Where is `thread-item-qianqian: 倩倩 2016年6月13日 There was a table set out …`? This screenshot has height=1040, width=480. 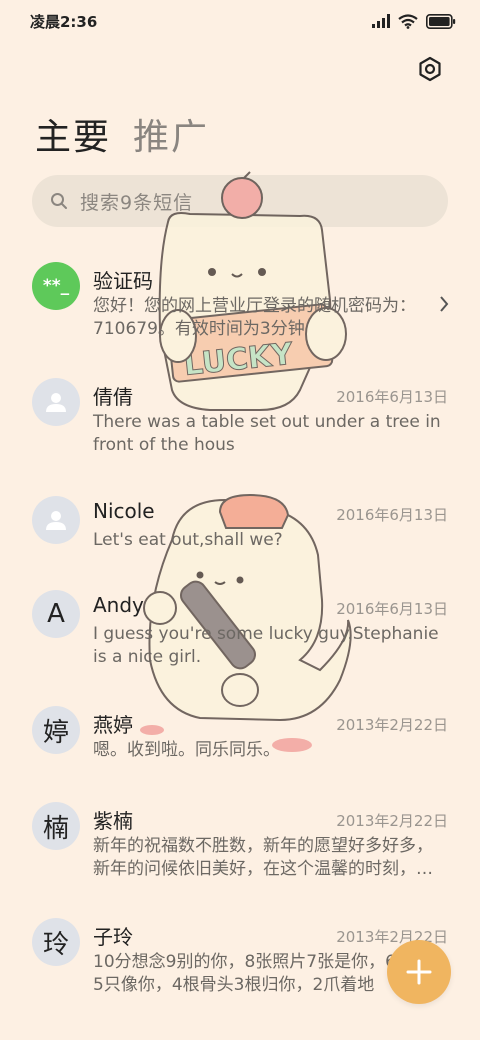
thread-item-qianqian: 倩倩 2016年6月13日 There was a table set out … is located at coordinates (240, 415).